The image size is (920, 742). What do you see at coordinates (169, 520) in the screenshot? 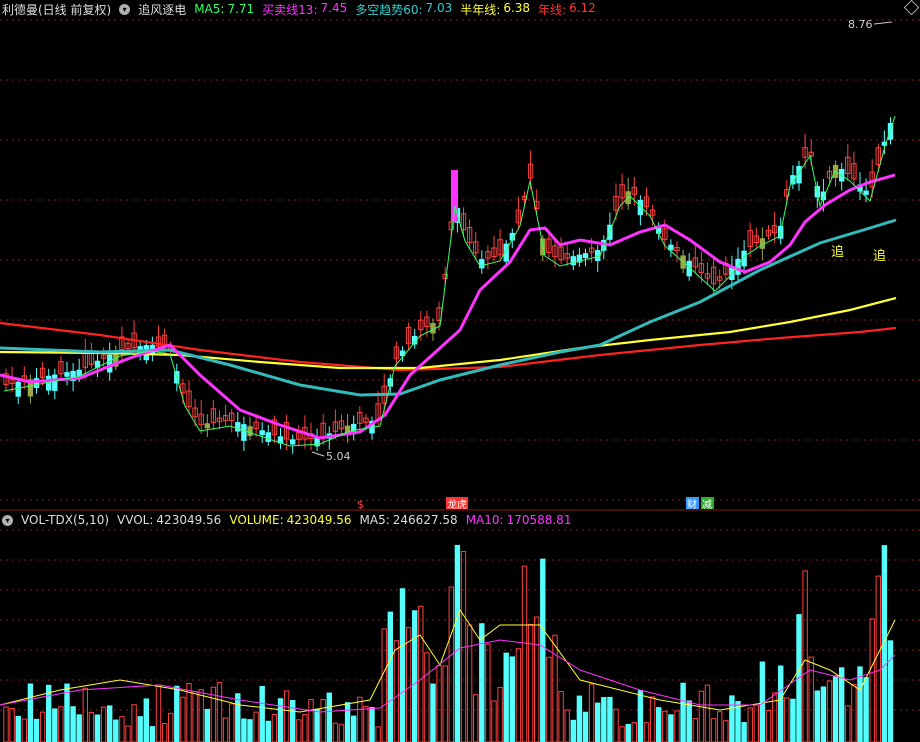
I see `vvol-value: VVOL: 423049.56` at bounding box center [169, 520].